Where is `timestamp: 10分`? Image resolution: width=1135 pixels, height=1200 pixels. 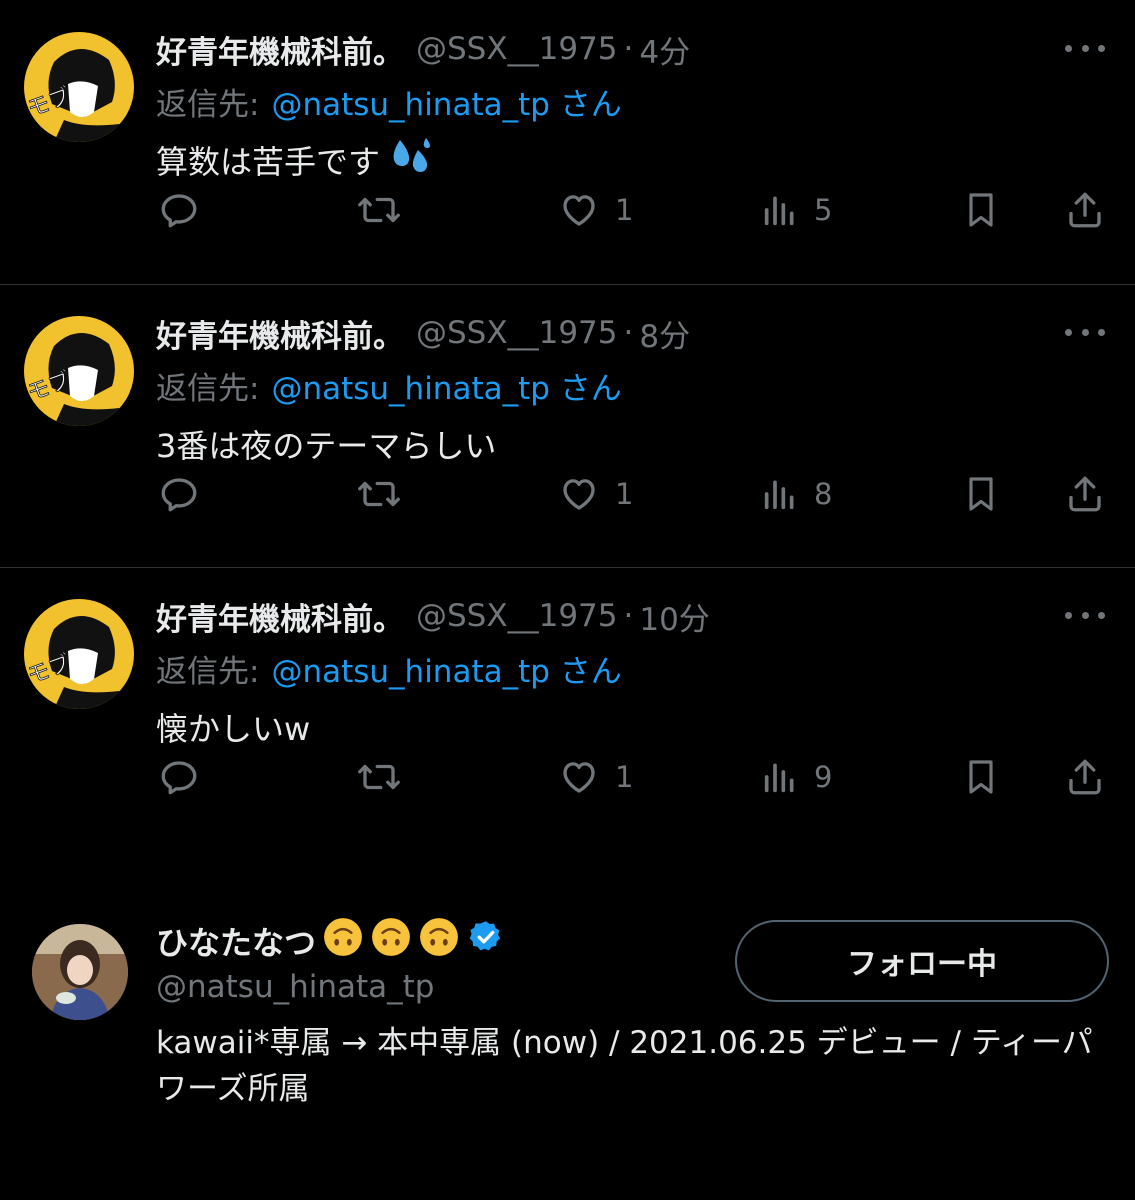 timestamp: 10分 is located at coordinates (674, 616).